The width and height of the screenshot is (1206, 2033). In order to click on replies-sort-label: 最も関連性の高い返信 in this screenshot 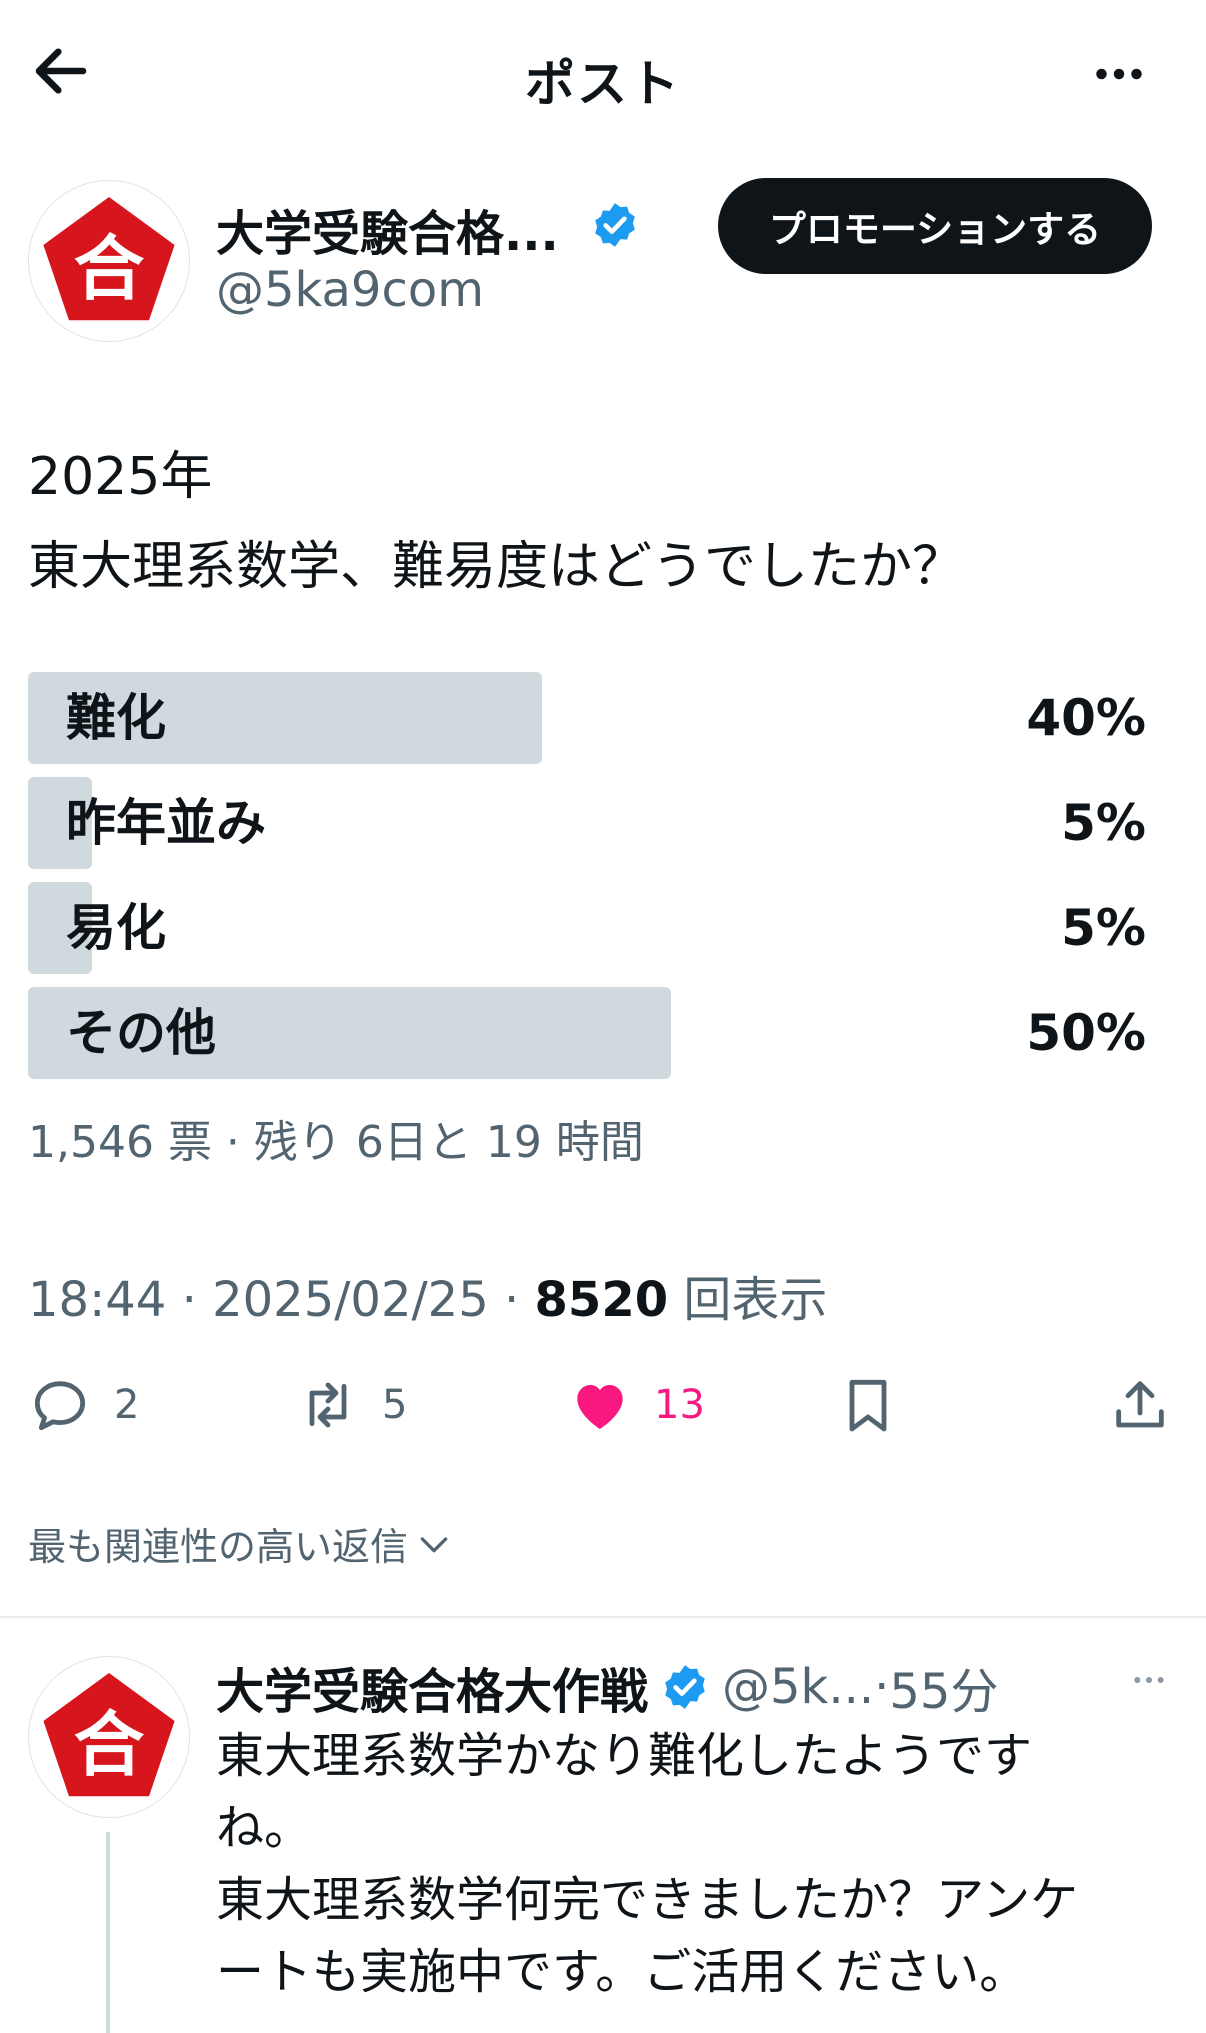, I will do `click(218, 1547)`.